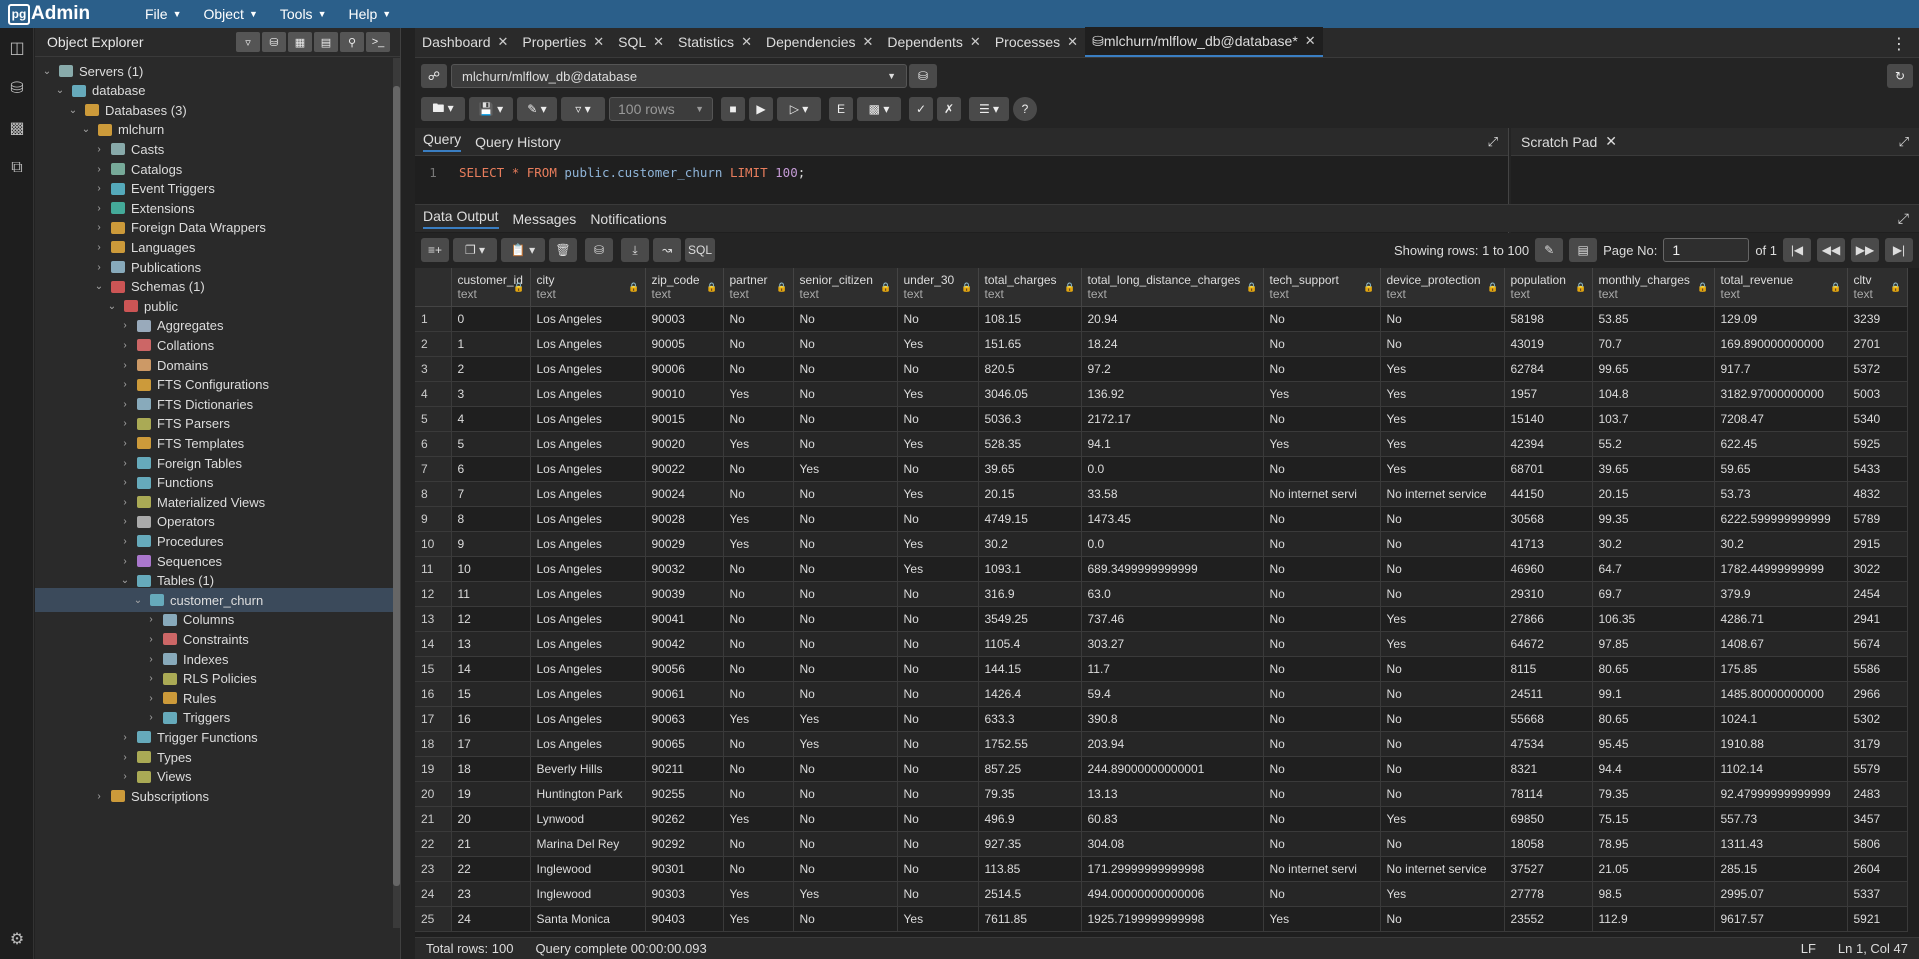  I want to click on table-cell: 41713, so click(1548, 544).